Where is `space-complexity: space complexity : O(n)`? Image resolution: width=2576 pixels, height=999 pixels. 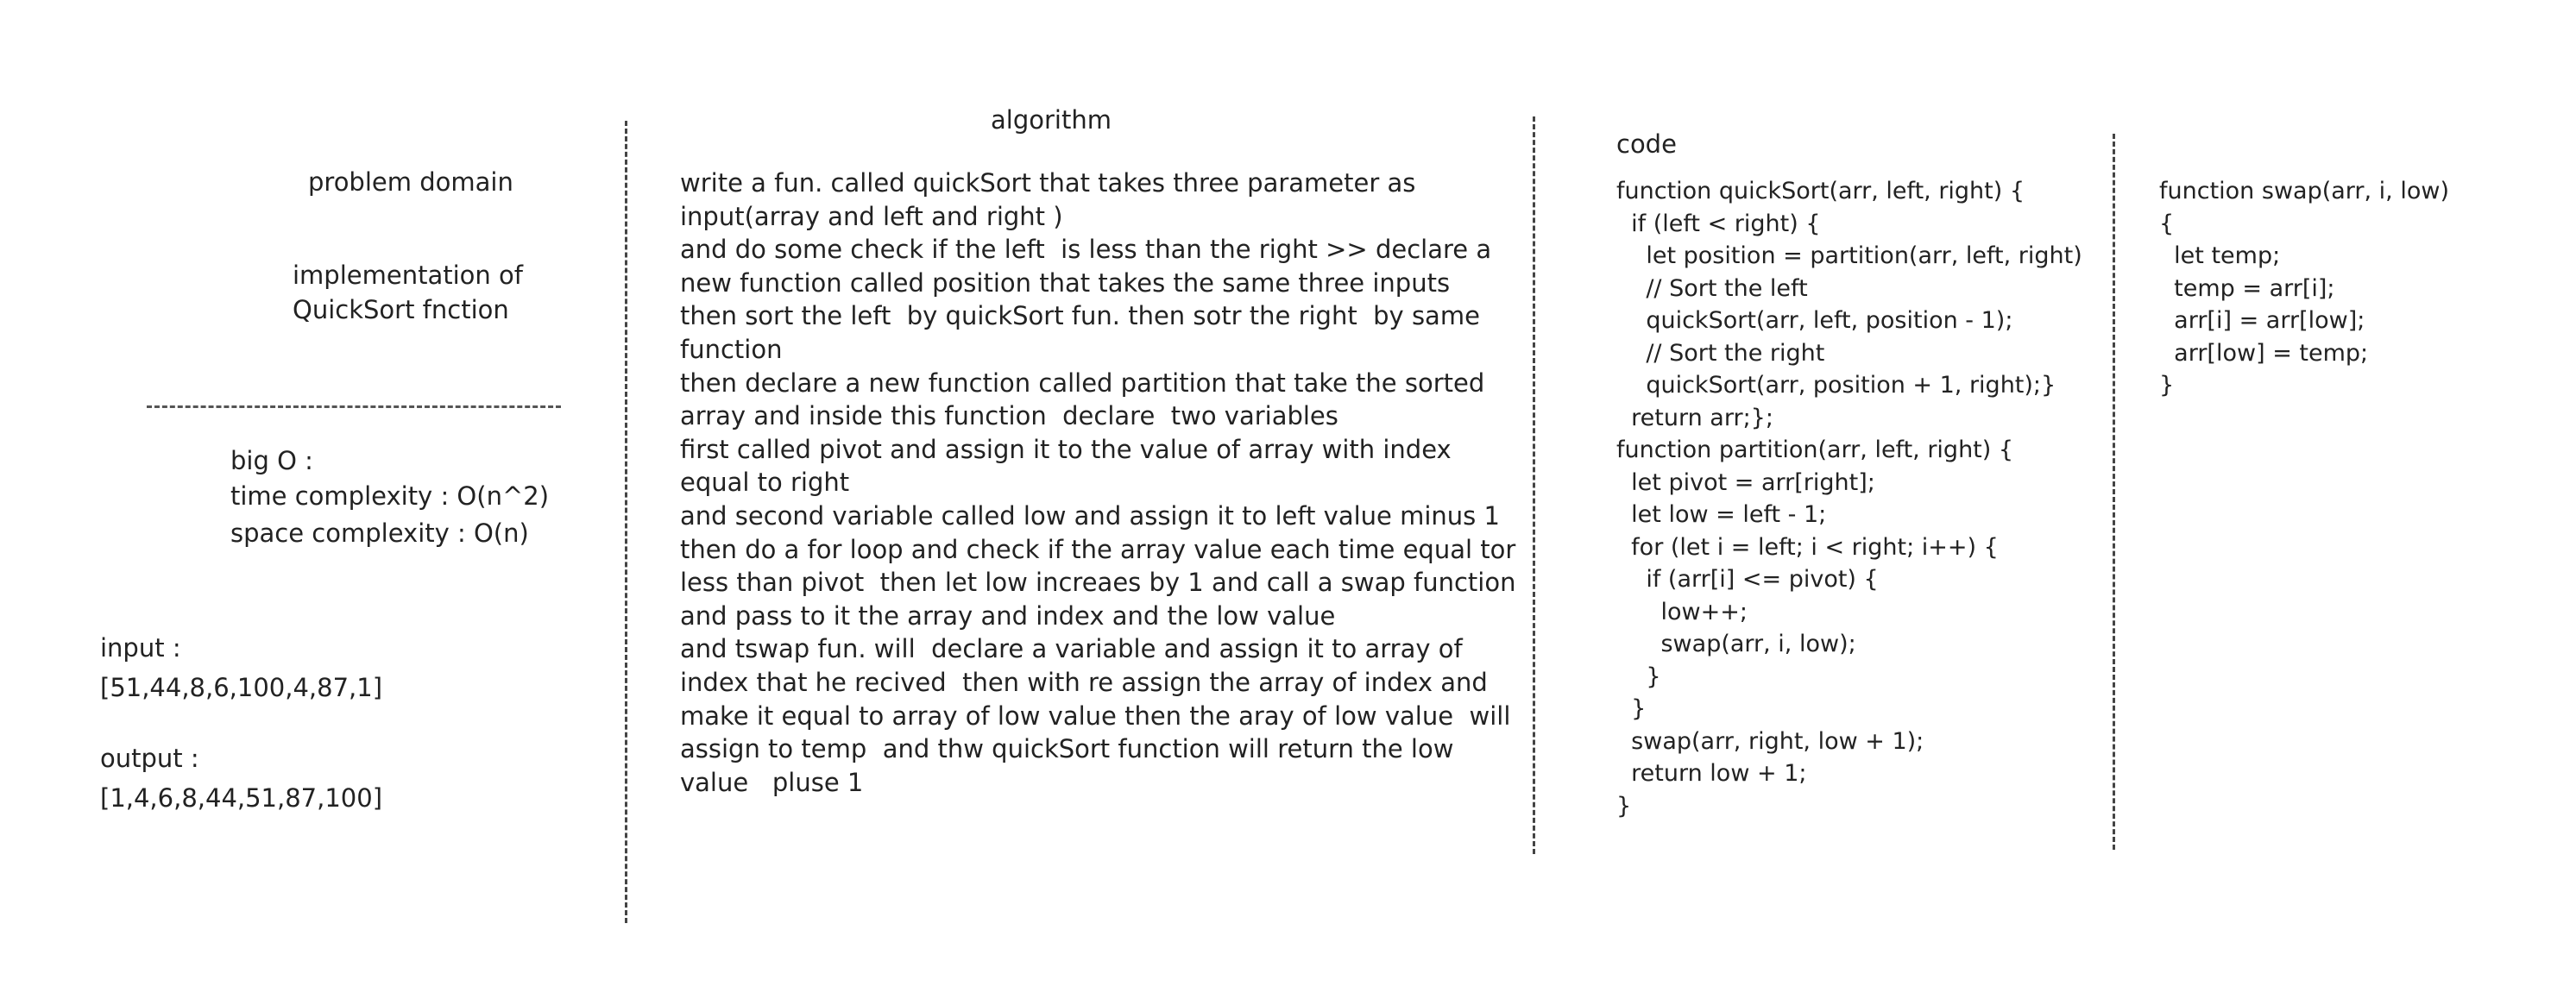 space-complexity: space complexity : O(n) is located at coordinates (379, 533).